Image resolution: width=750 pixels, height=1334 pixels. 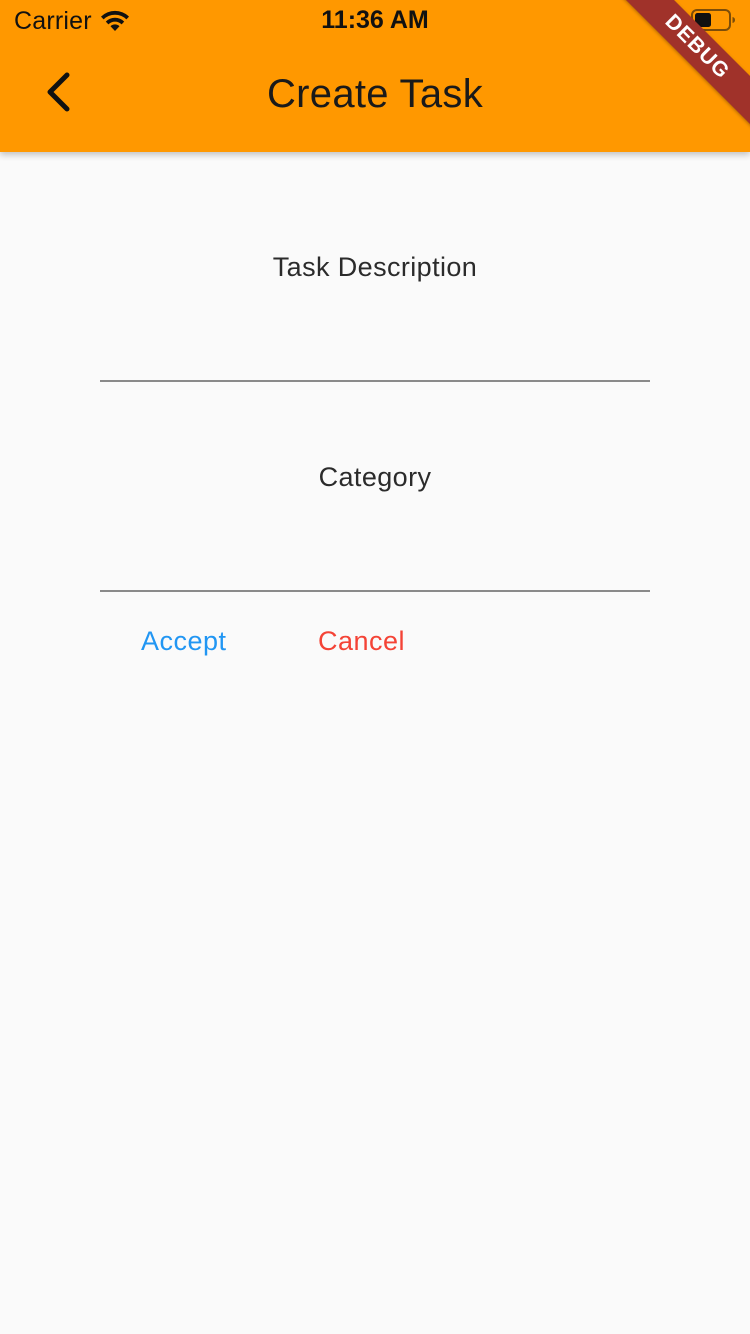 What do you see at coordinates (375, 477) in the screenshot?
I see `category-label: Category` at bounding box center [375, 477].